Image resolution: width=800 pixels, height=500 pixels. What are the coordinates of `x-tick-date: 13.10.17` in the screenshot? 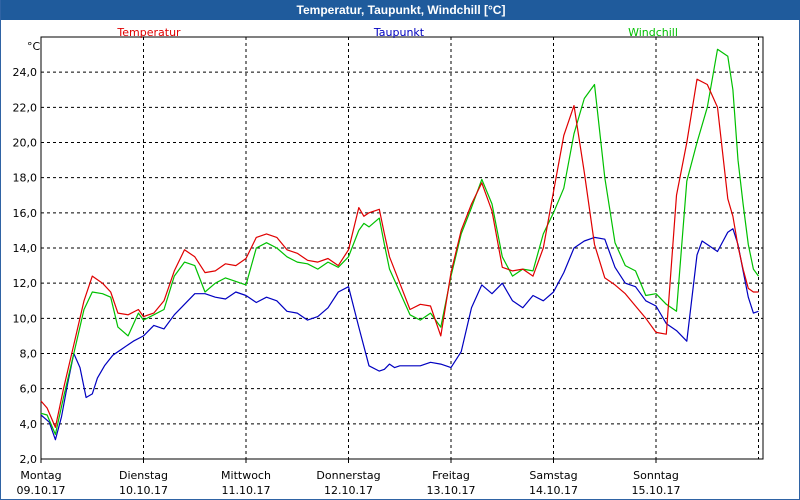 It's located at (451, 490).